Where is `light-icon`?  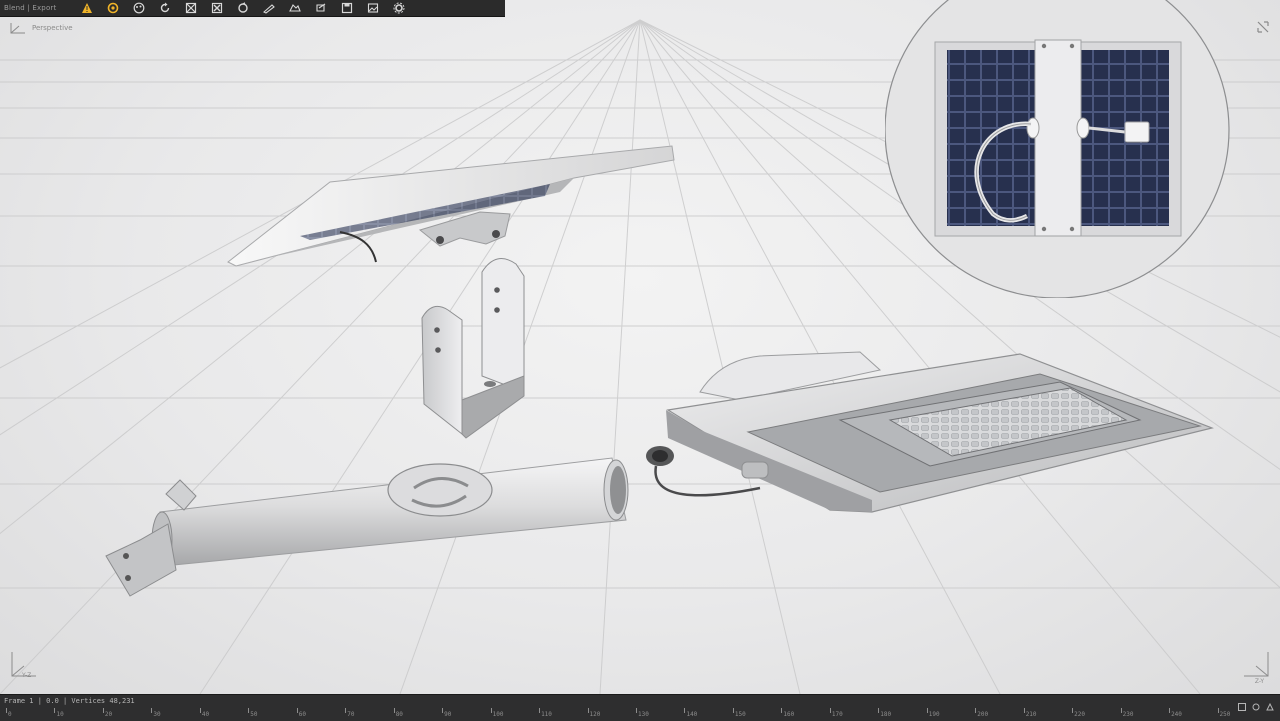 light-icon is located at coordinates (321, 7).